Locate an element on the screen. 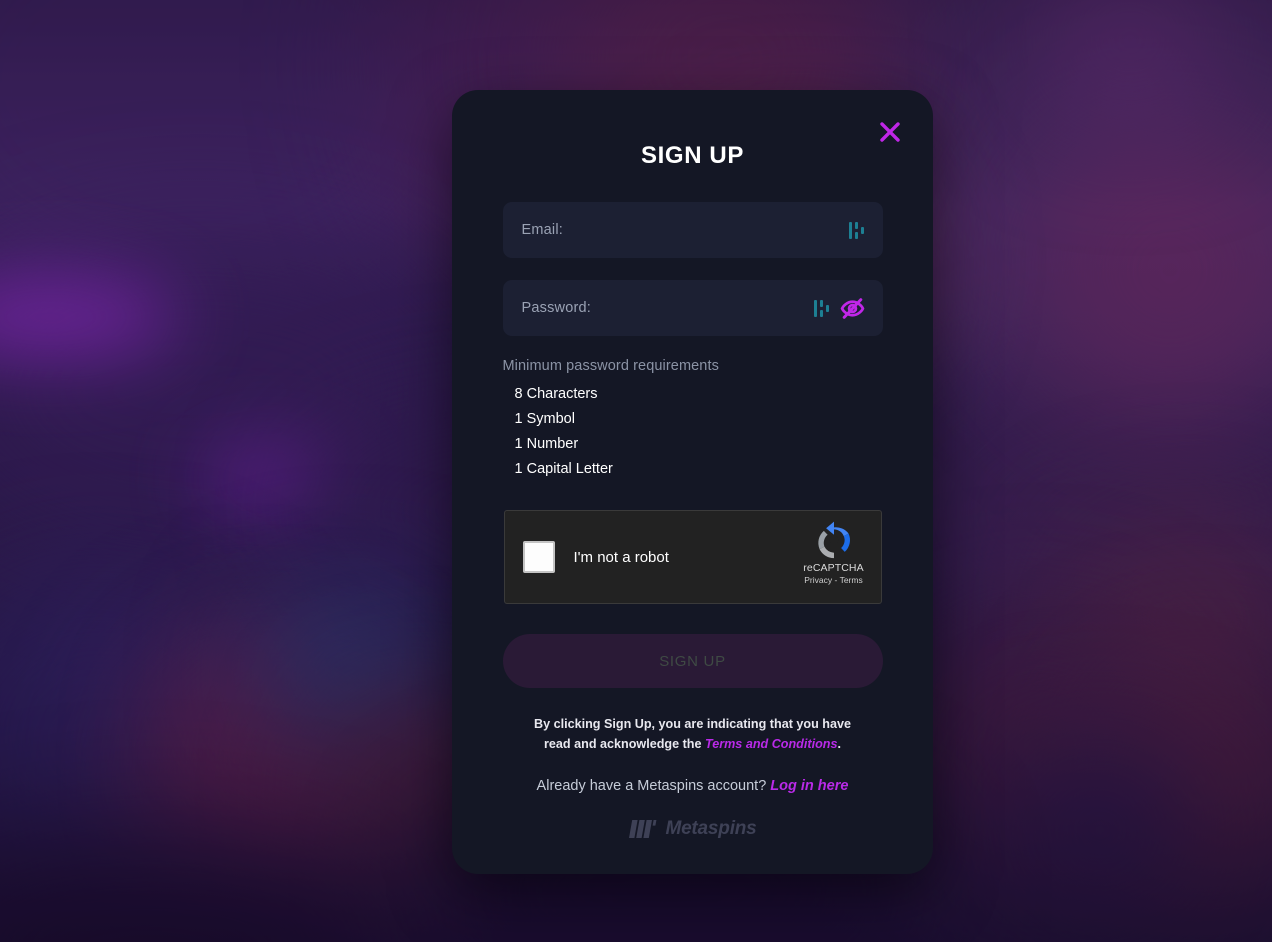 This screenshot has height=942, width=1272. signup-submit-button: SIGN UP is located at coordinates (692, 661).